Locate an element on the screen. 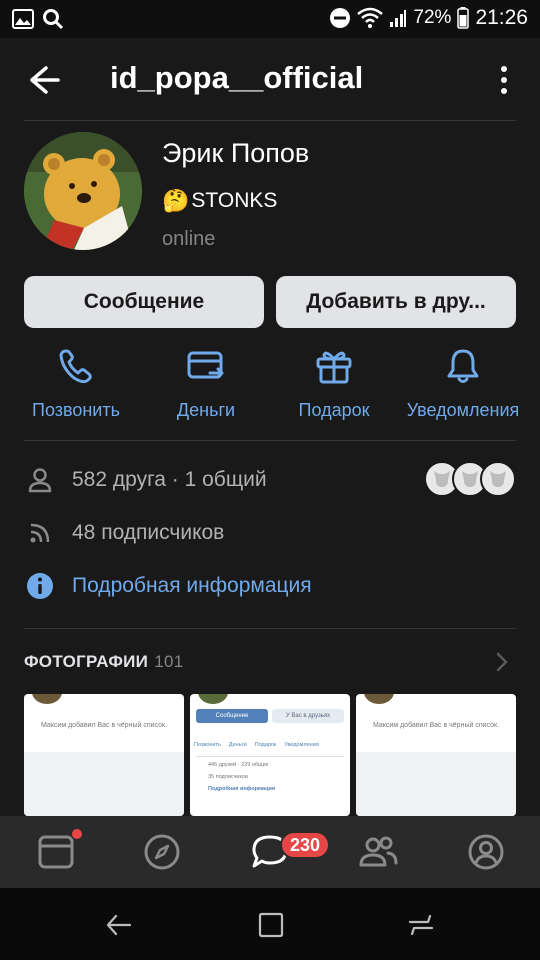 Image resolution: width=540 pixels, height=960 pixels. news-notification-dot is located at coordinates (77, 834).